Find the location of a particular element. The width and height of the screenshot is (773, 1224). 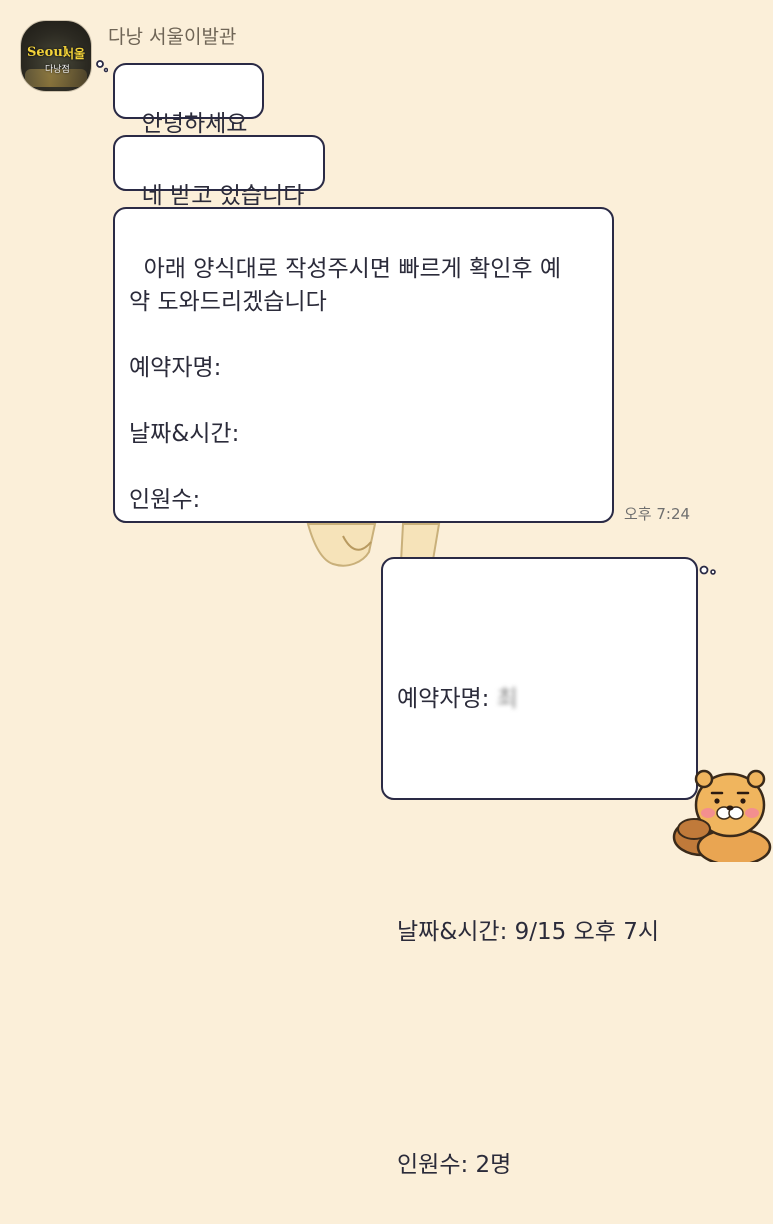

message-line: 날짜&시간: 9/15 오후 7시 is located at coordinates (528, 932).